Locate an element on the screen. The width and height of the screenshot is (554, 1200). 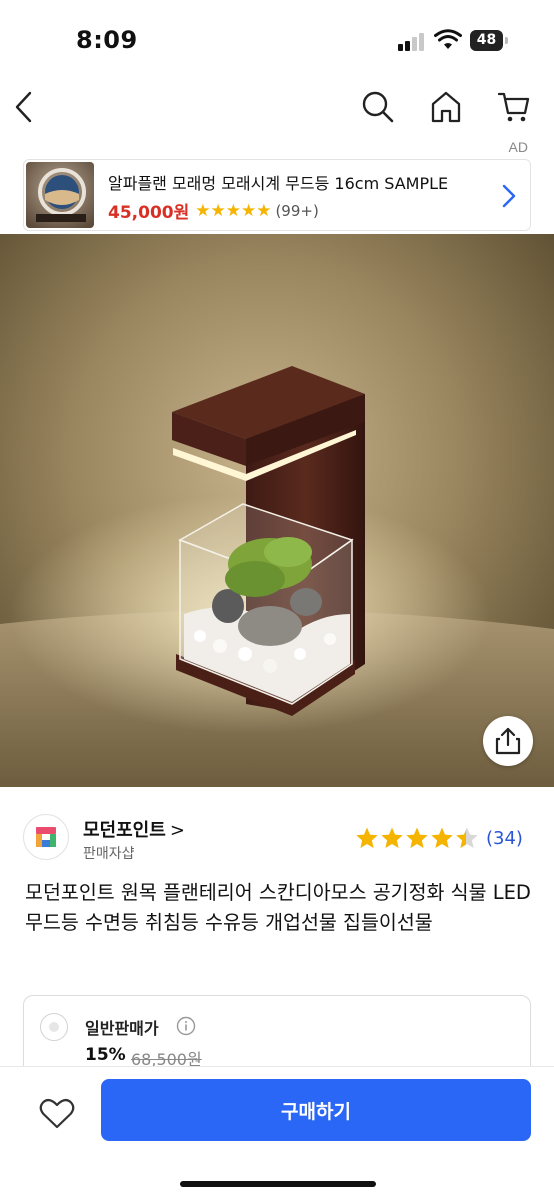
info-icon is located at coordinates (186, 1026).